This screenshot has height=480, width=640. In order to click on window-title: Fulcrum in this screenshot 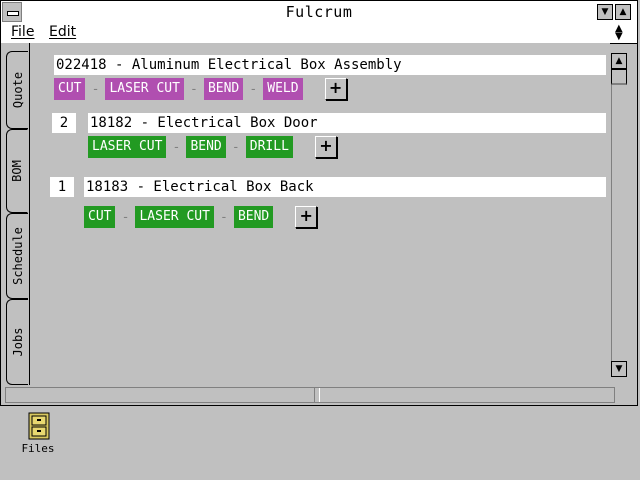, I will do `click(319, 12)`.